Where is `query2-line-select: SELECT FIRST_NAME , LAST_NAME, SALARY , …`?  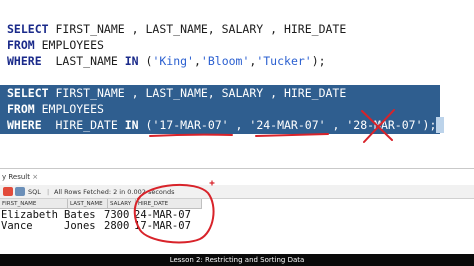
query2-line-select: SELECT FIRST_NAME , LAST_NAME, SALARY , … is located at coordinates (176, 93).